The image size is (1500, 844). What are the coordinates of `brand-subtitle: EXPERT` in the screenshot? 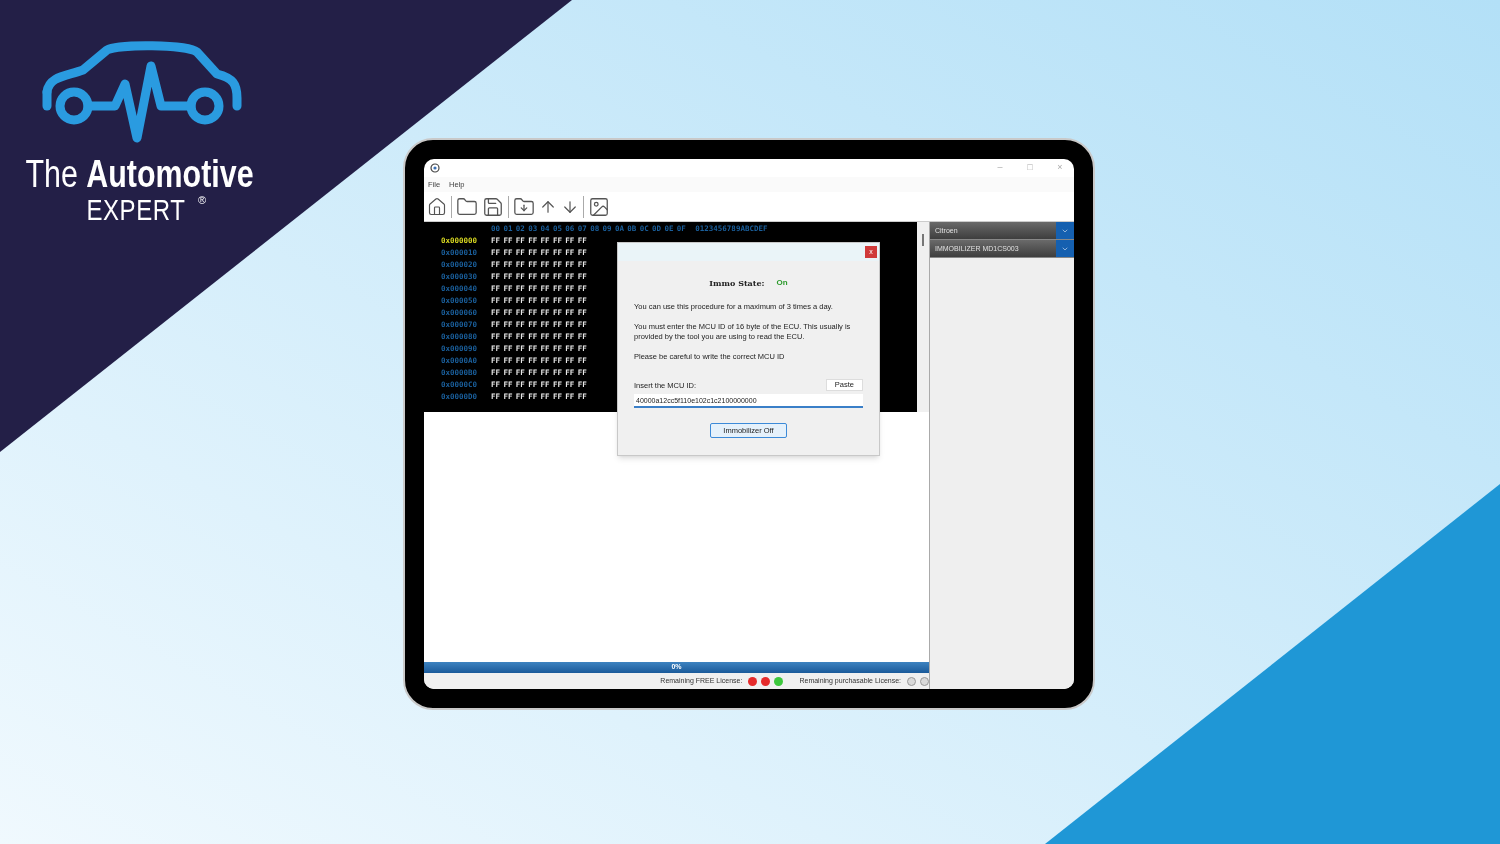 It's located at (136, 210).